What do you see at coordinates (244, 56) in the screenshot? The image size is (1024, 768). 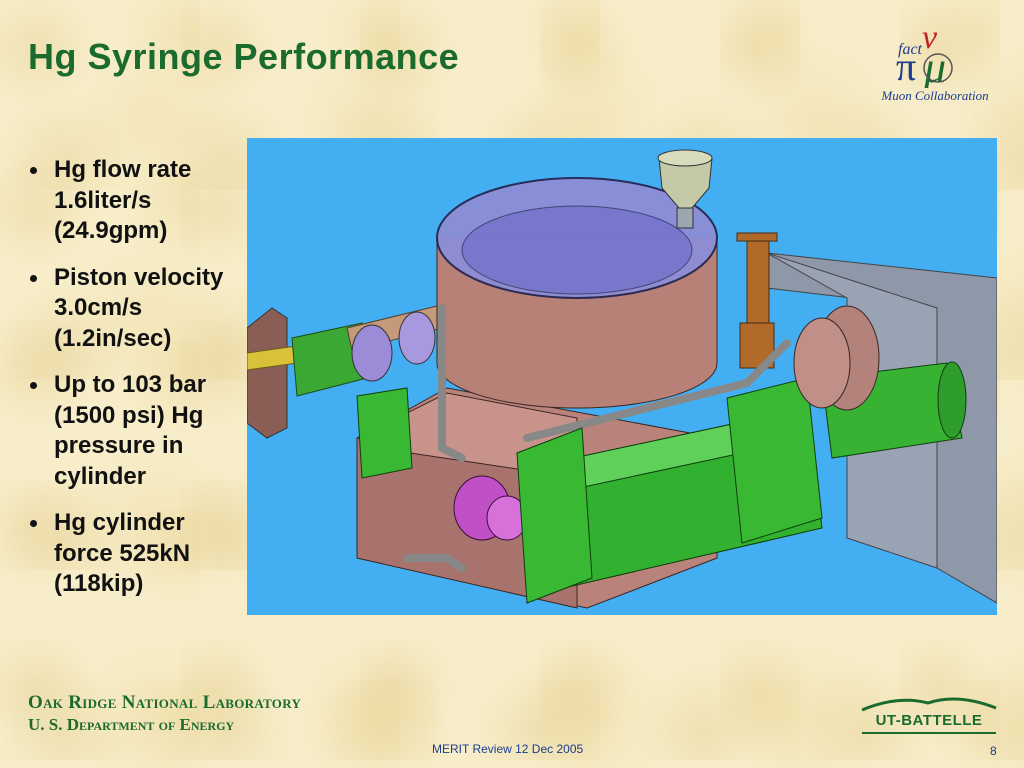 I see `slide-title: Hg Syringe Performance` at bounding box center [244, 56].